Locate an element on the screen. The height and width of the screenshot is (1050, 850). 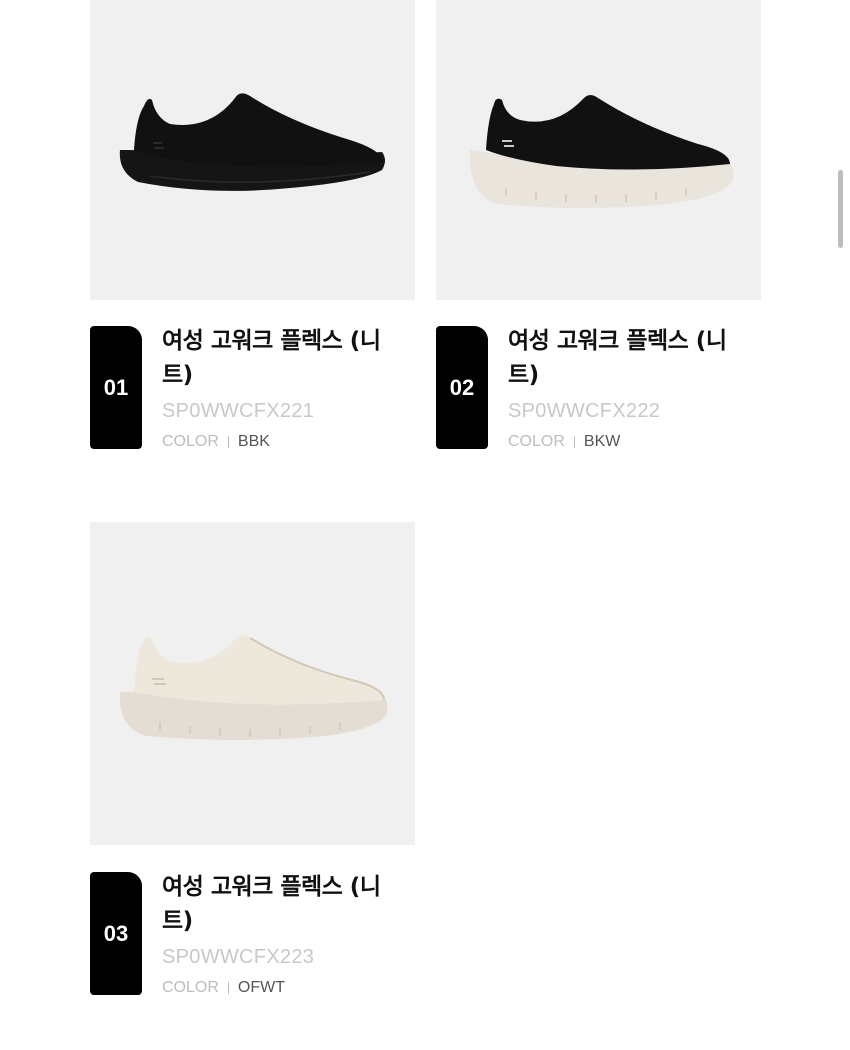
product-index-badge: 02 is located at coordinates (462, 387).